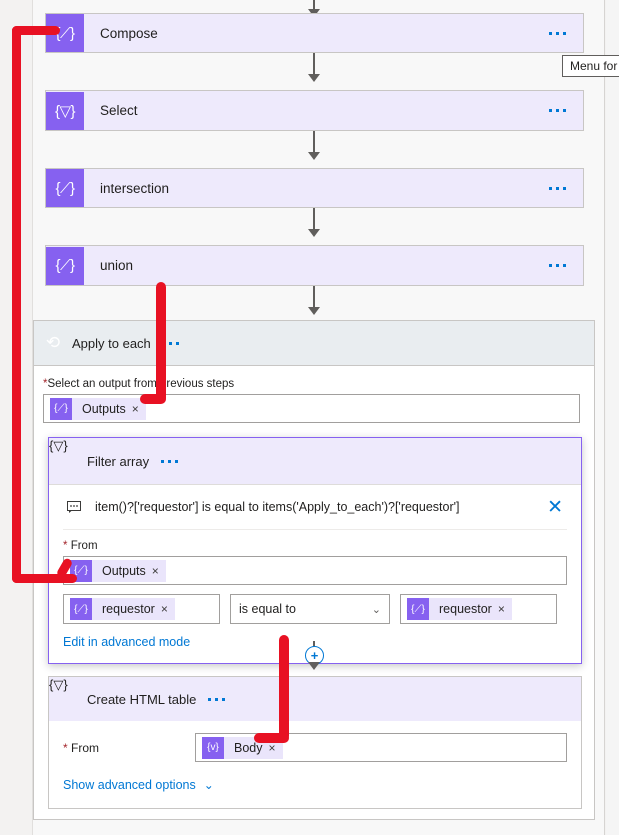 This screenshot has height=835, width=619. Describe the element at coordinates (81, 747) in the screenshot. I see `html-table-from-label: * From` at that location.